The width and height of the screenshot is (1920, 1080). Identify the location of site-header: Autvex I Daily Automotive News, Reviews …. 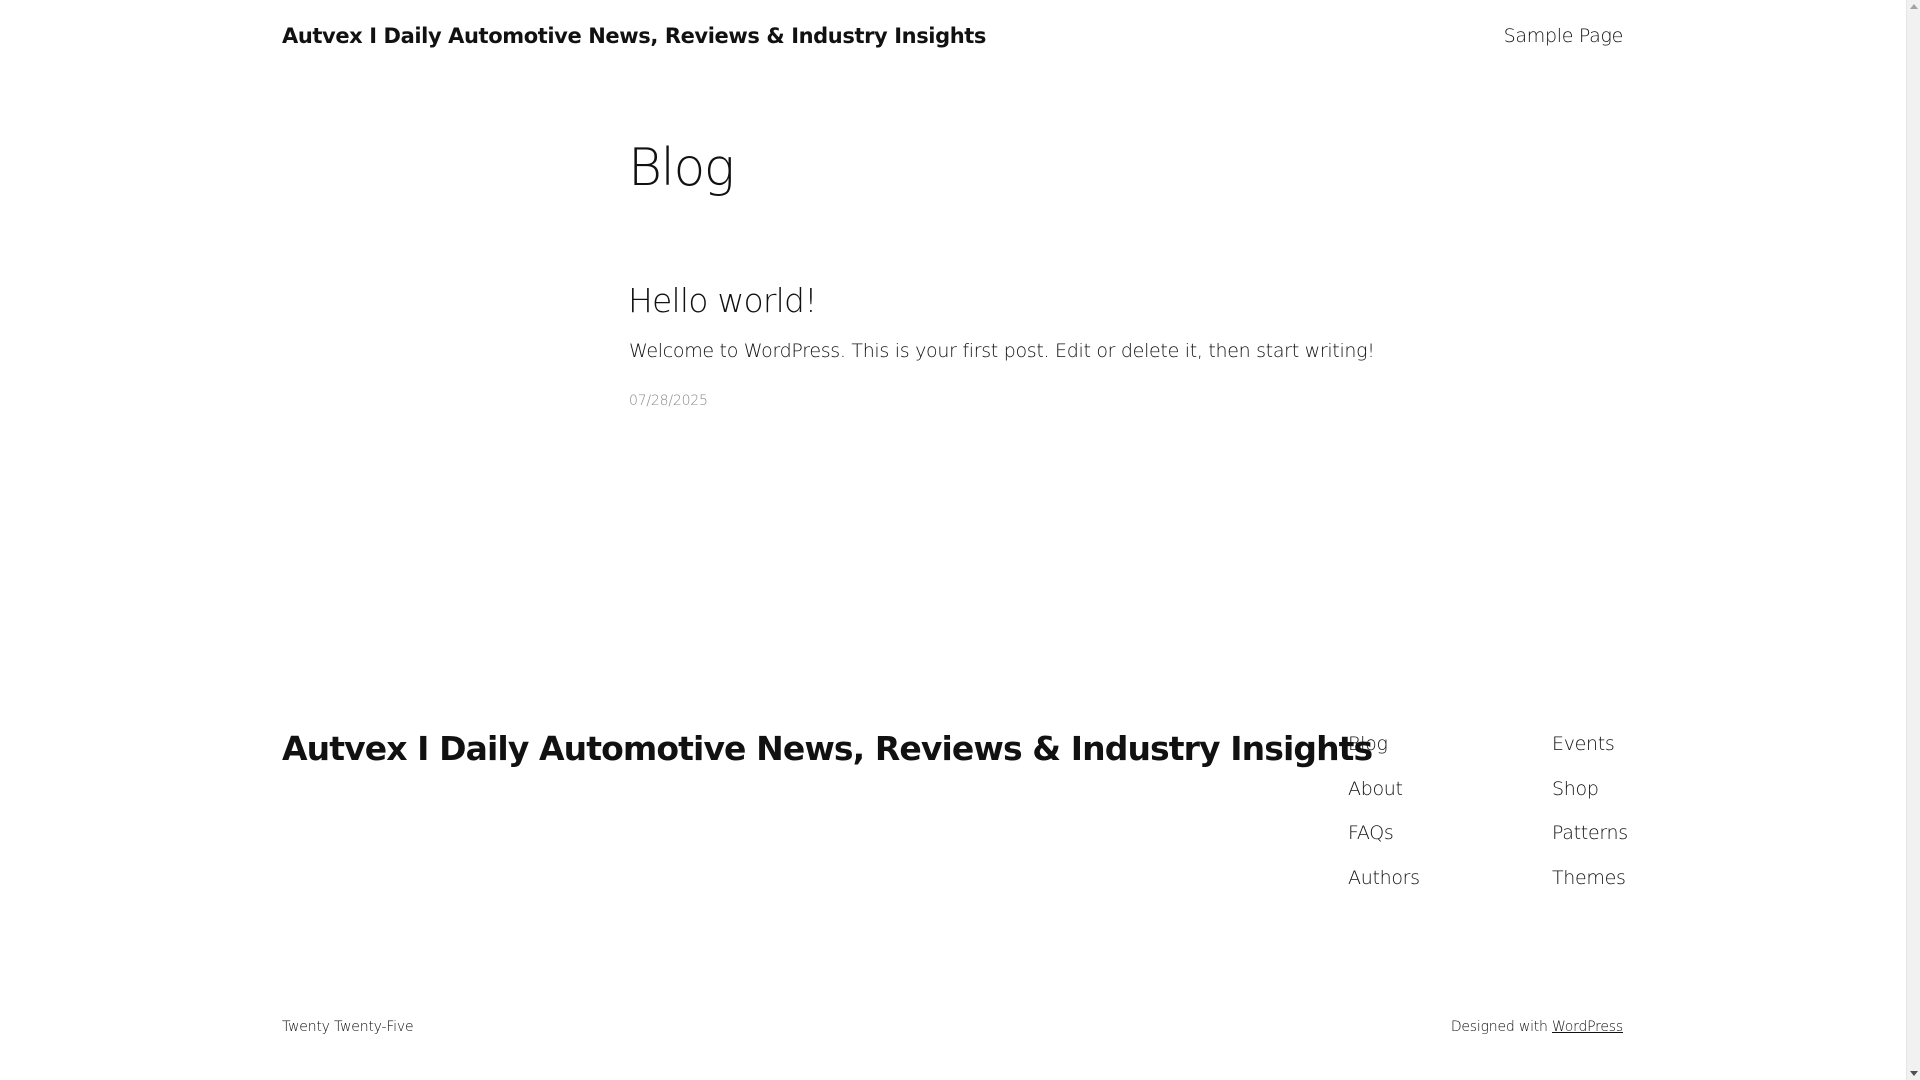
(952, 36).